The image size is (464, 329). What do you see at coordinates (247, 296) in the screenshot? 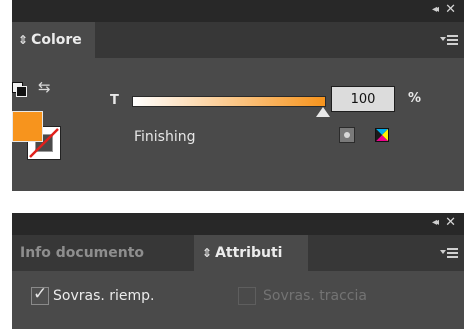
I see `overprint-stroke-checkbox` at bounding box center [247, 296].